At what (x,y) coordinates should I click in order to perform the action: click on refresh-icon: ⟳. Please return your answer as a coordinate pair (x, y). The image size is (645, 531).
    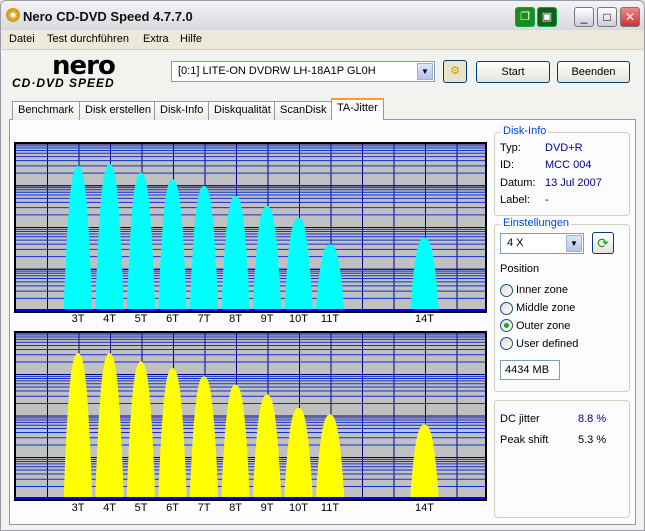
    Looking at the image, I should click on (603, 243).